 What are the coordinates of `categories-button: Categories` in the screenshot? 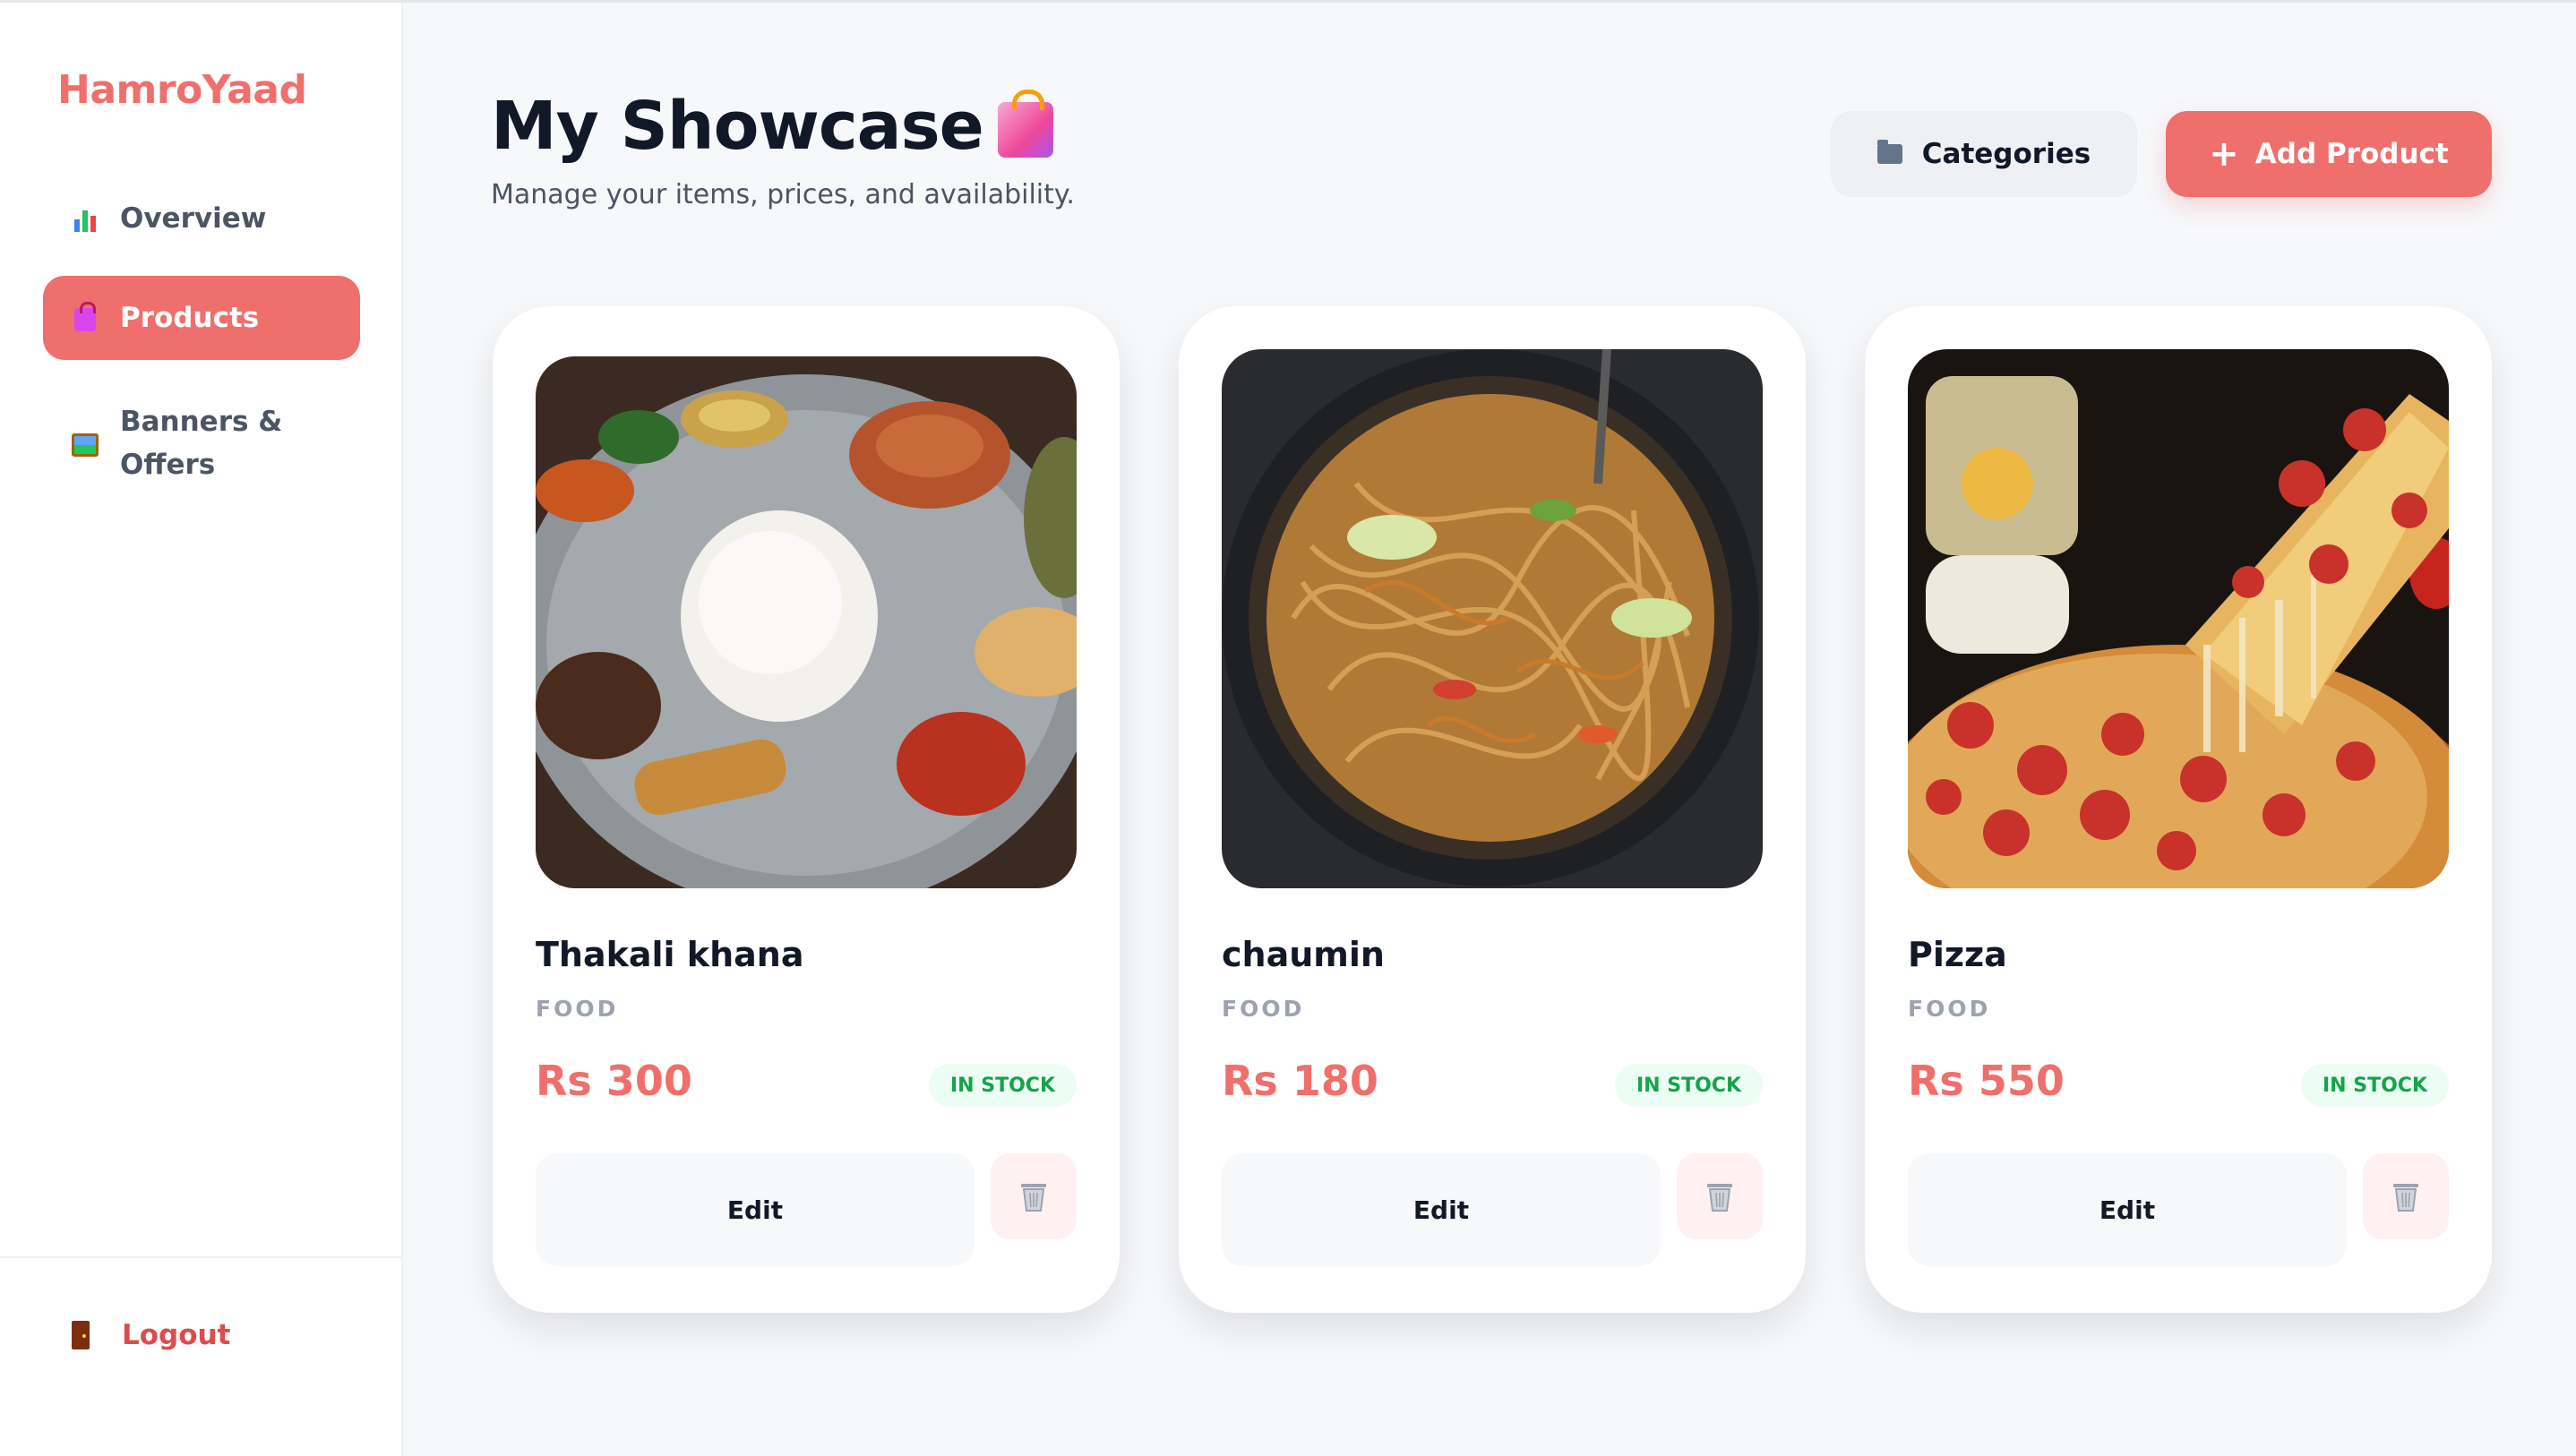 It's located at (1984, 154).